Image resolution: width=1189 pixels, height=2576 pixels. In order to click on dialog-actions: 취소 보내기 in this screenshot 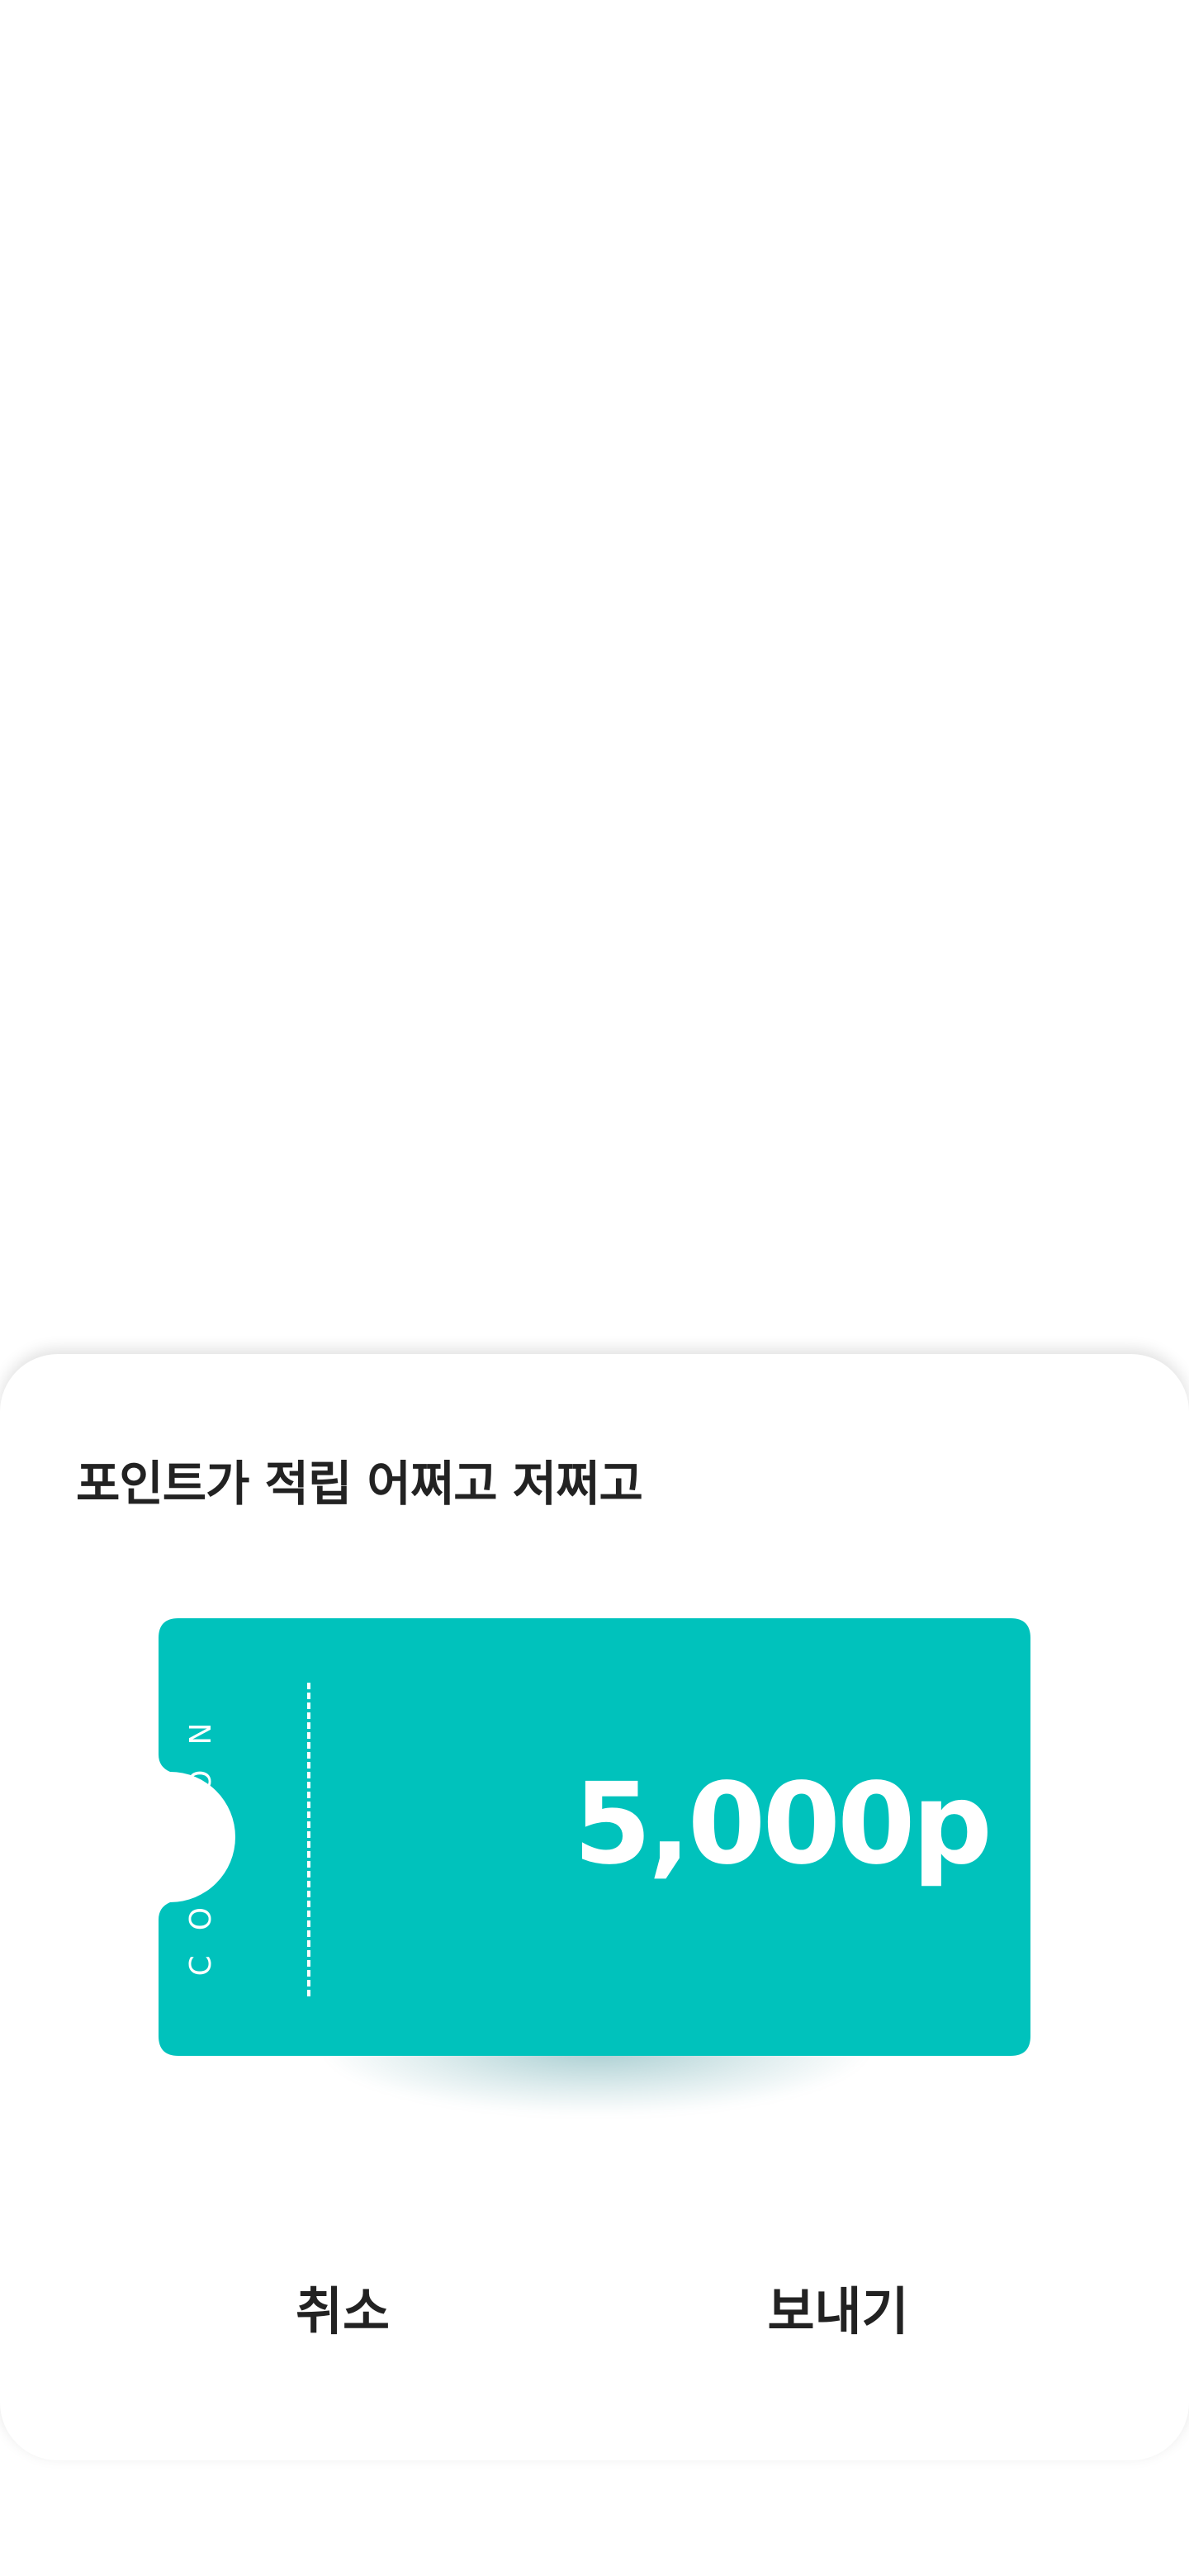, I will do `click(594, 2311)`.